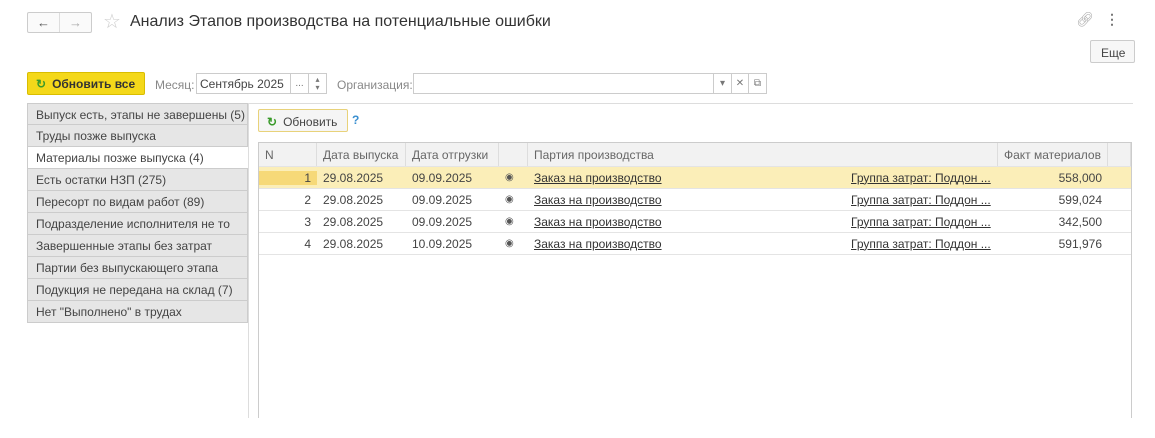 The width and height of the screenshot is (1155, 438). I want to click on more-button: Еще, so click(1112, 51).